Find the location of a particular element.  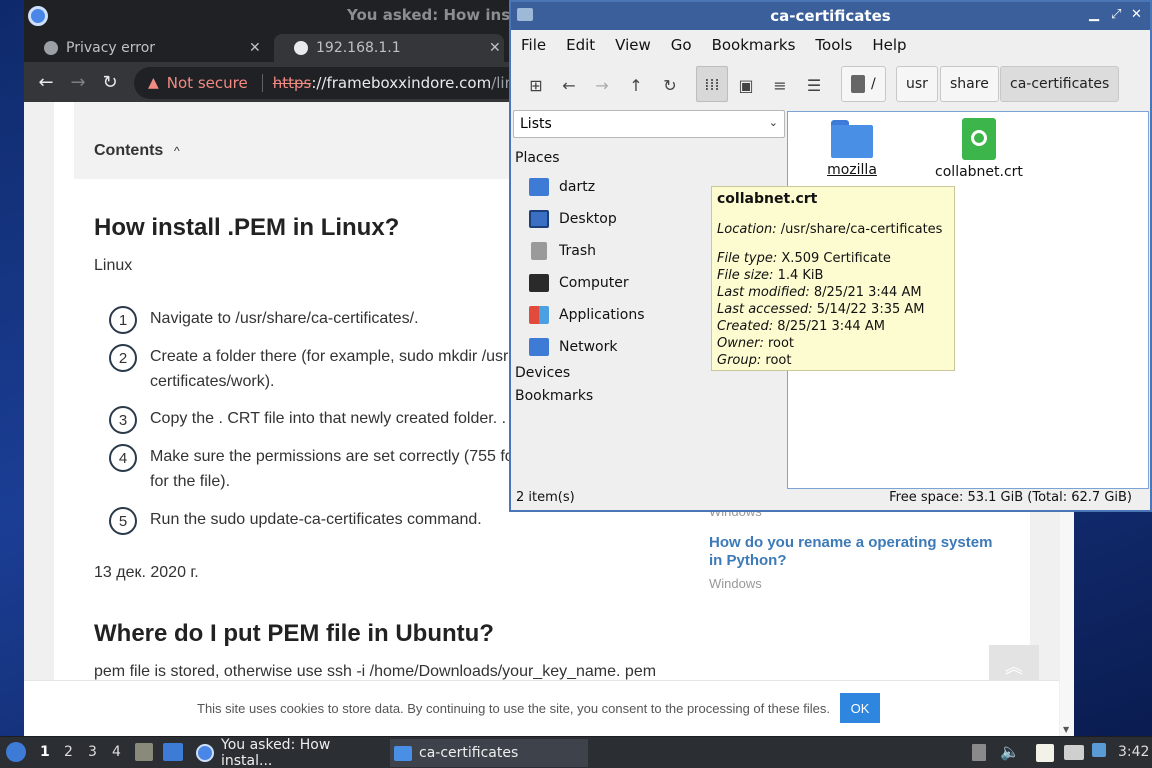

contents-label: Contents is located at coordinates (129, 150).